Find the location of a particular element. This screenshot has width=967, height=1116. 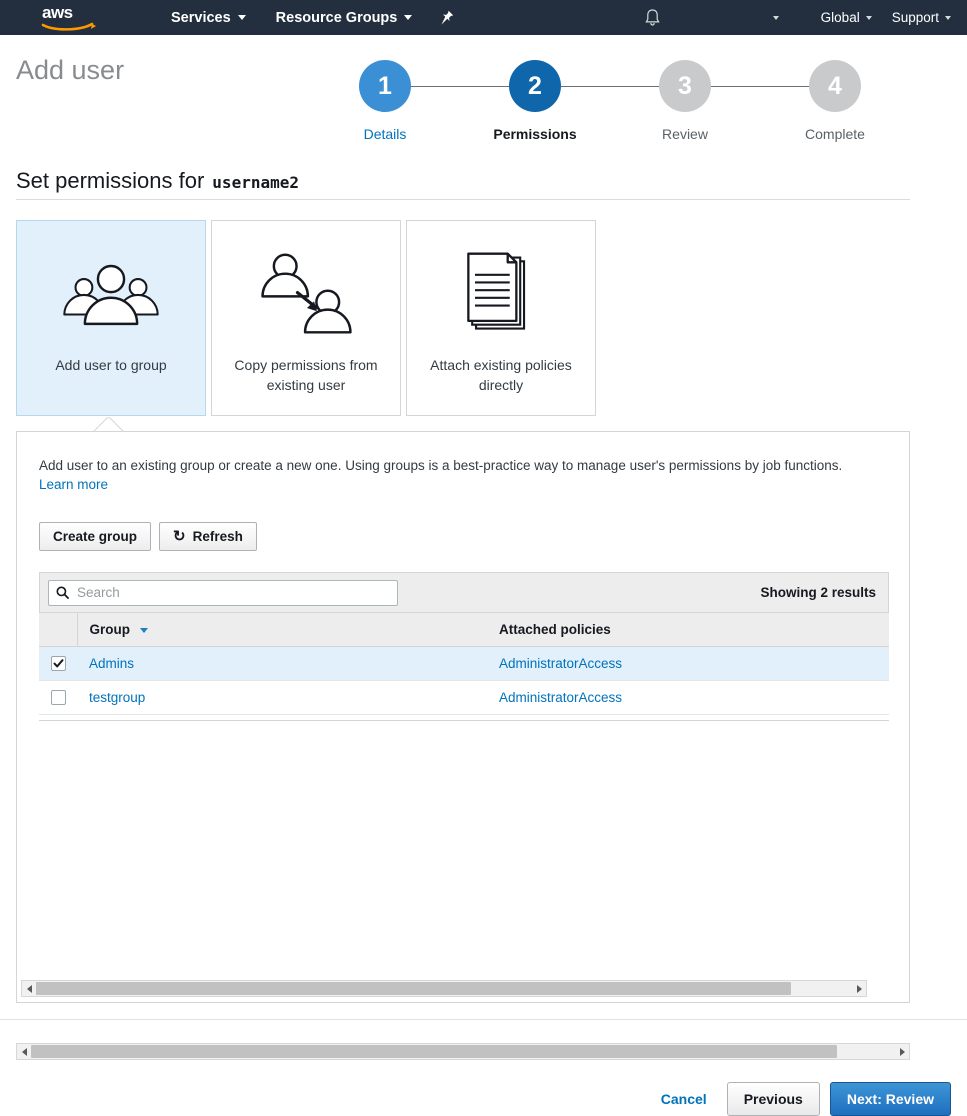

search-icon is located at coordinates (62, 592).